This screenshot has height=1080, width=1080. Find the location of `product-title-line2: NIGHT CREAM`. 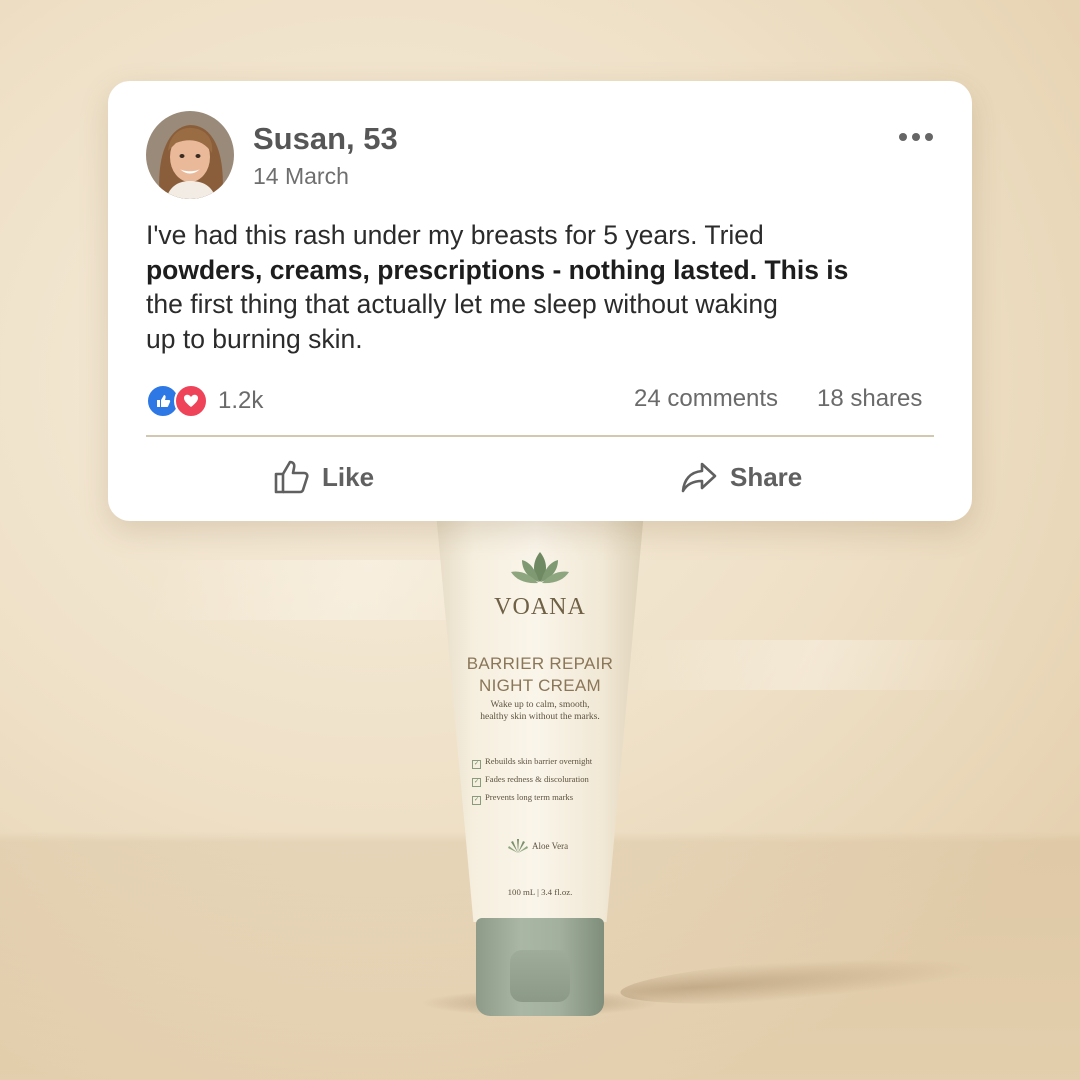

product-title-line2: NIGHT CREAM is located at coordinates (540, 685).